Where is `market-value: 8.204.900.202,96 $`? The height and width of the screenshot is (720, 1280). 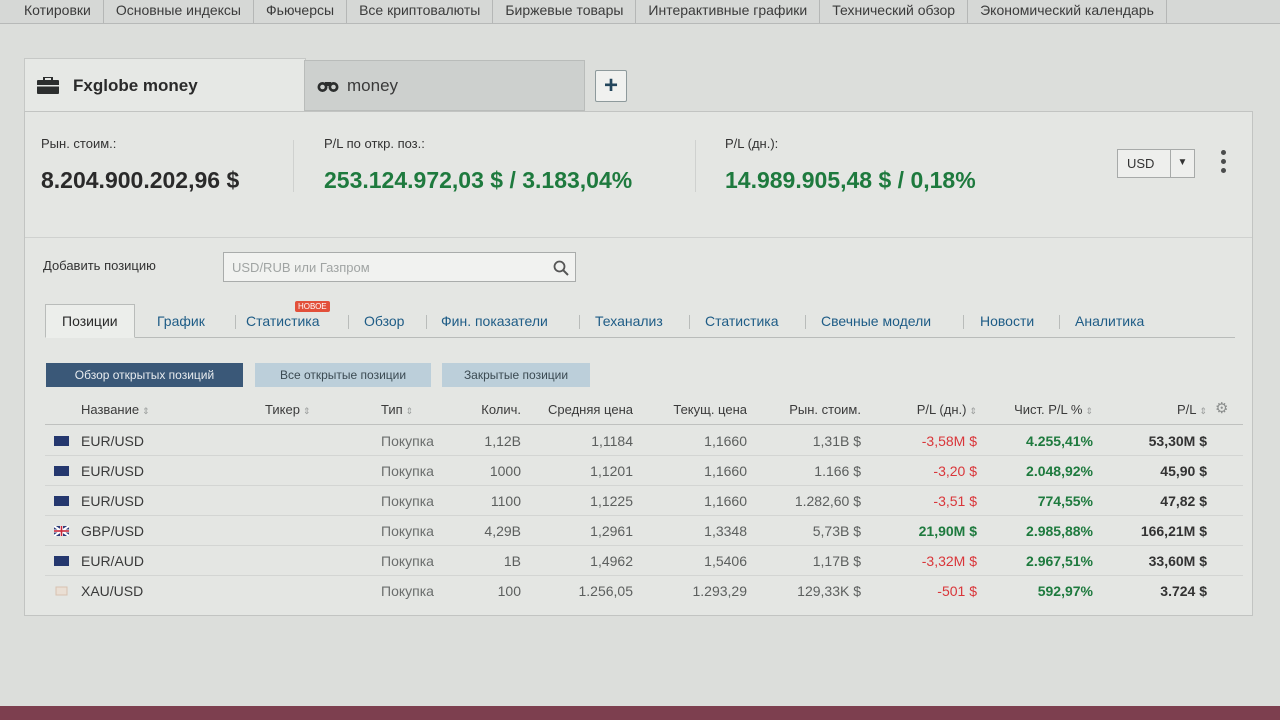
market-value: 8.204.900.202,96 $ is located at coordinates (140, 180).